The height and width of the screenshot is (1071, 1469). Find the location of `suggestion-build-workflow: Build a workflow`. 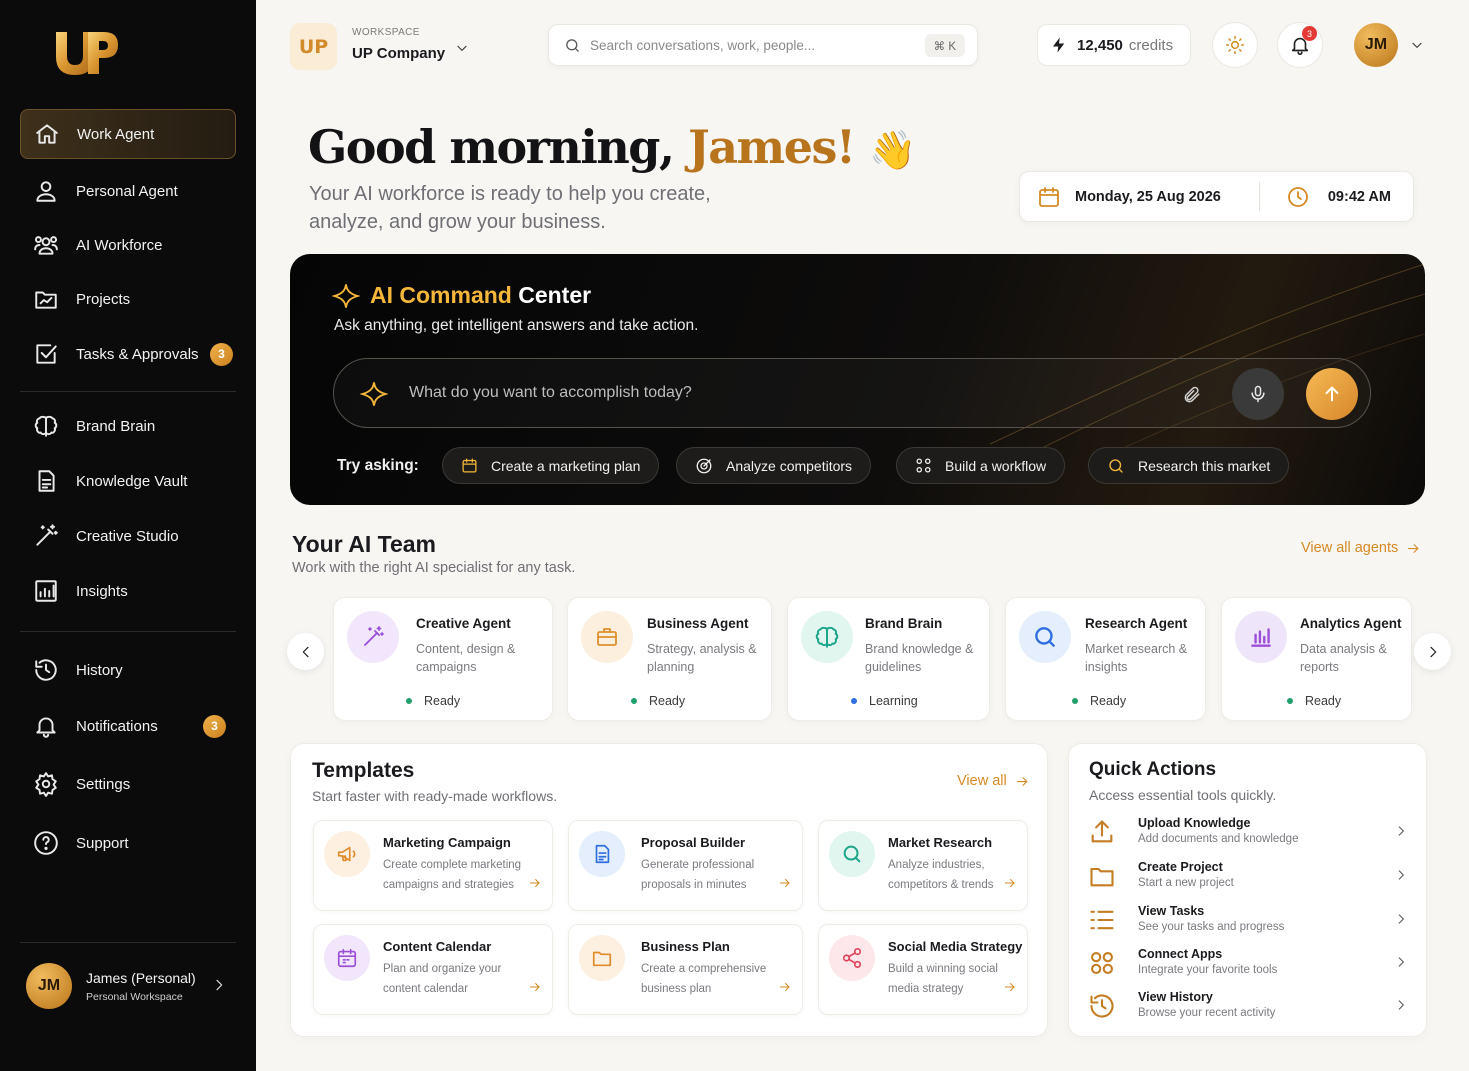

suggestion-build-workflow: Build a workflow is located at coordinates (981, 465).